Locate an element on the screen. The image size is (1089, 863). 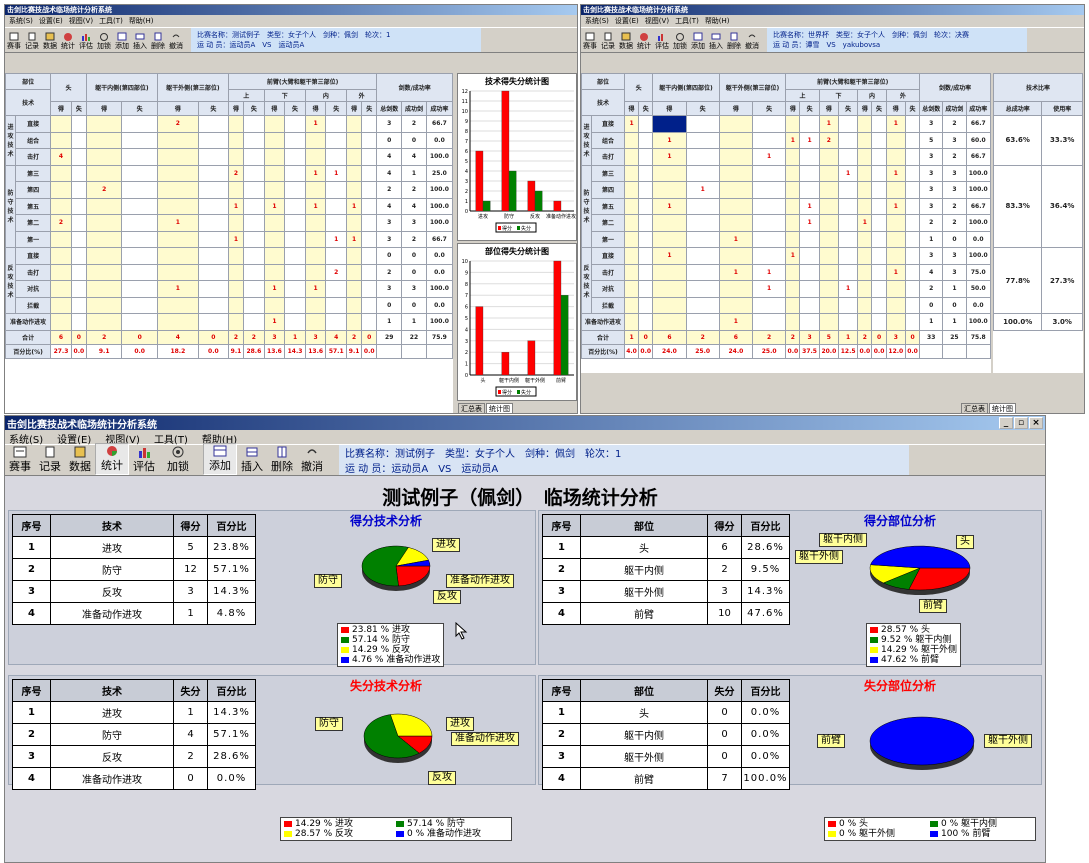
toolbar-button-match: 赛事 is located at coordinates (20, 460).